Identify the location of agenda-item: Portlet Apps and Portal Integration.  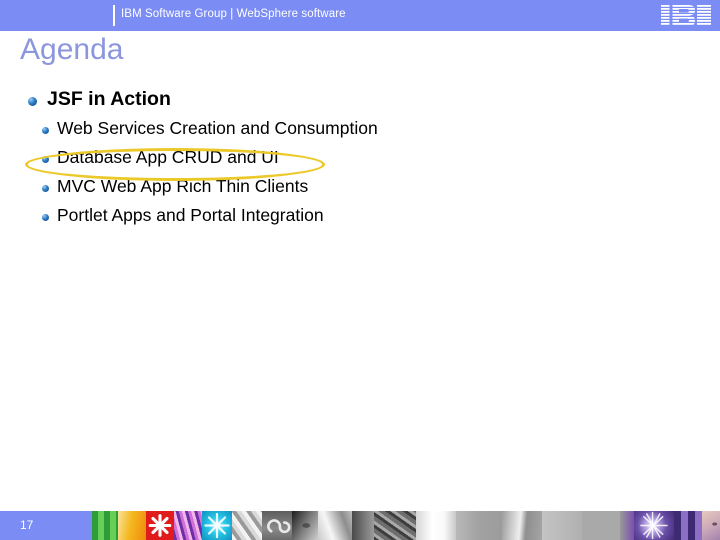
(360, 218).